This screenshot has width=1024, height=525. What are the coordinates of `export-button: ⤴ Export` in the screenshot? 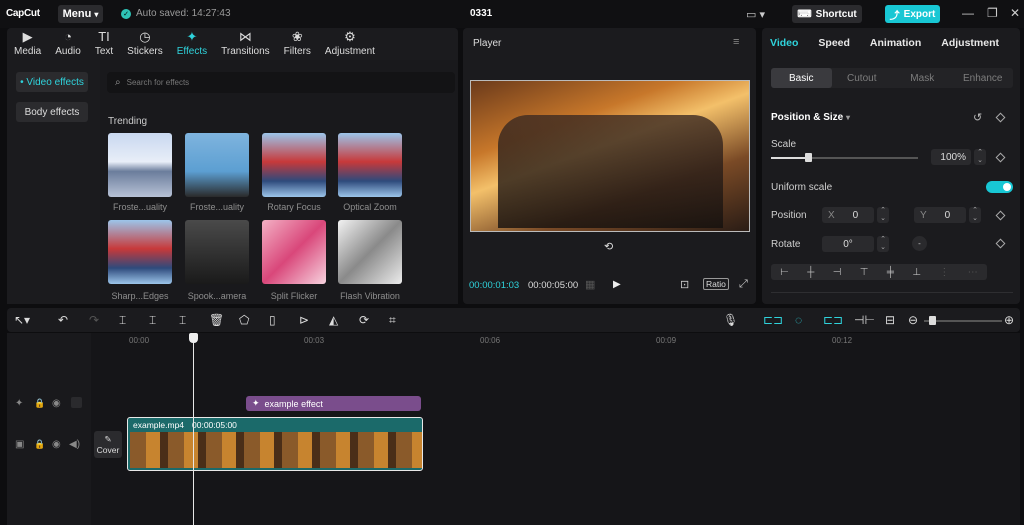 It's located at (912, 14).